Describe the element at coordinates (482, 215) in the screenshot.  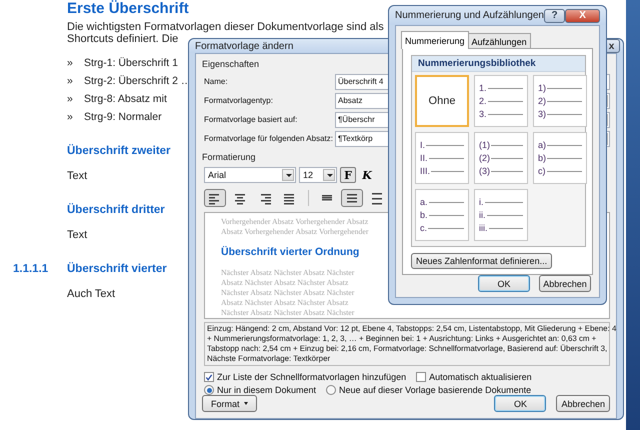
I see `list-marker: ii.` at that location.